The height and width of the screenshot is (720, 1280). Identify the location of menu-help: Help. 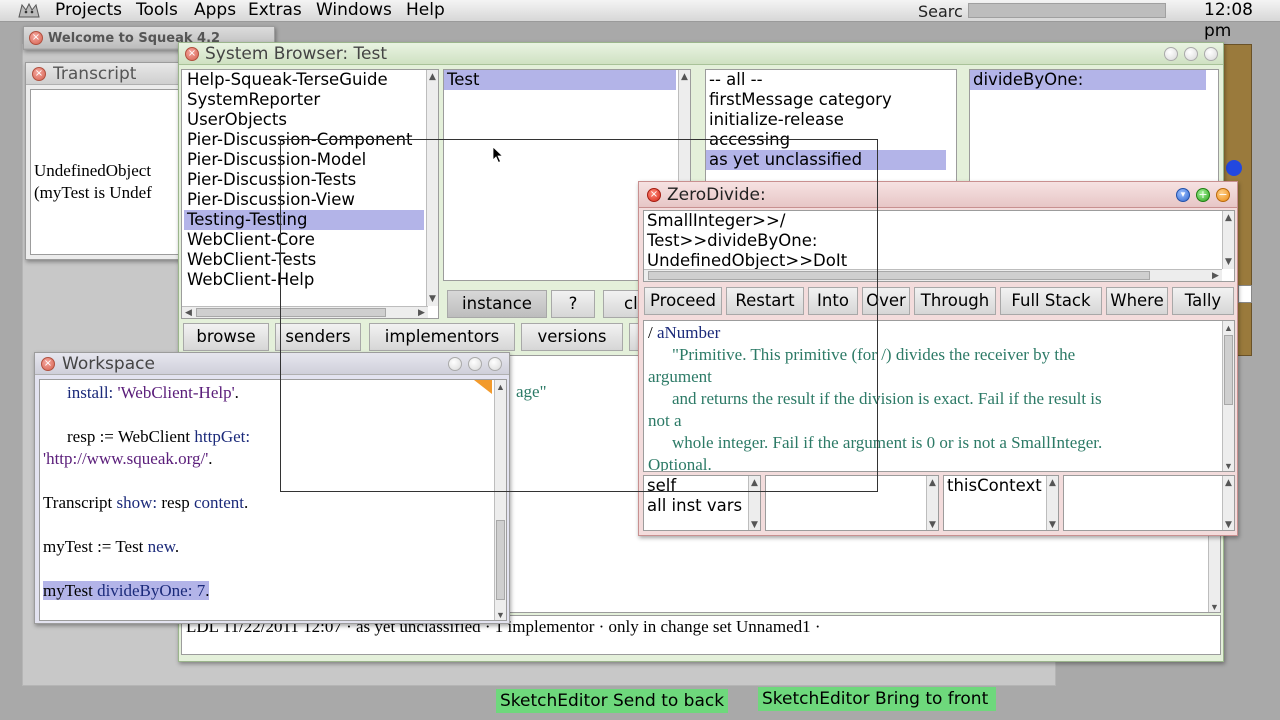
(425, 10).